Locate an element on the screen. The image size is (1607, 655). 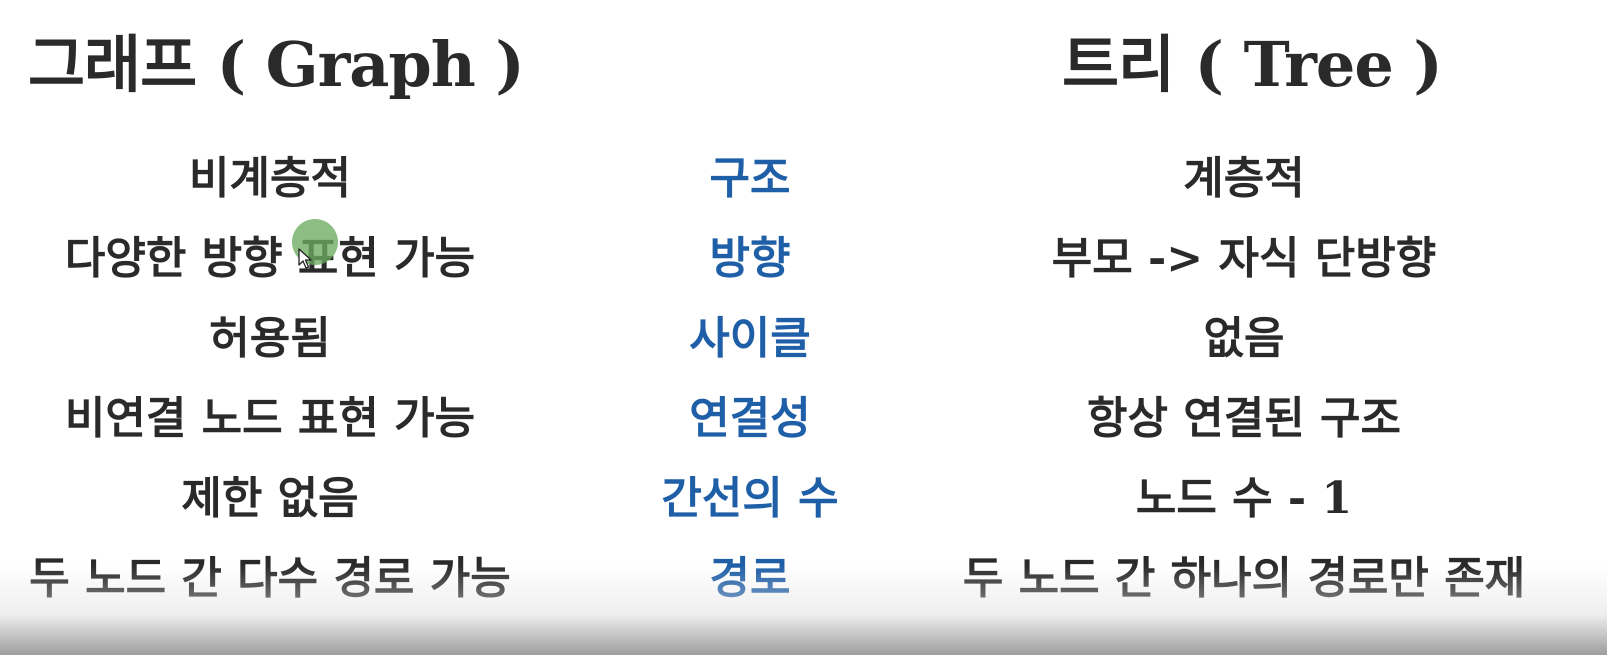
tree-cell: 두 노드 간 하나의 경로만 존재 is located at coordinates (1244, 578).